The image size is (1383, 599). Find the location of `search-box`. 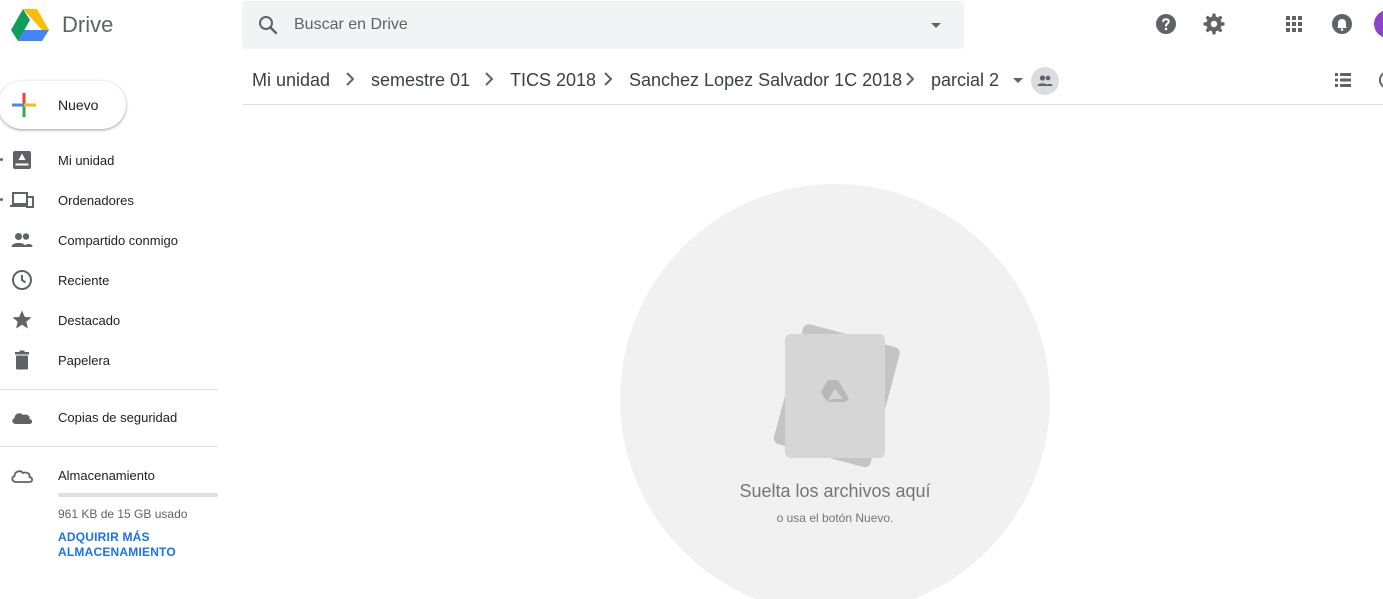

search-box is located at coordinates (603, 25).